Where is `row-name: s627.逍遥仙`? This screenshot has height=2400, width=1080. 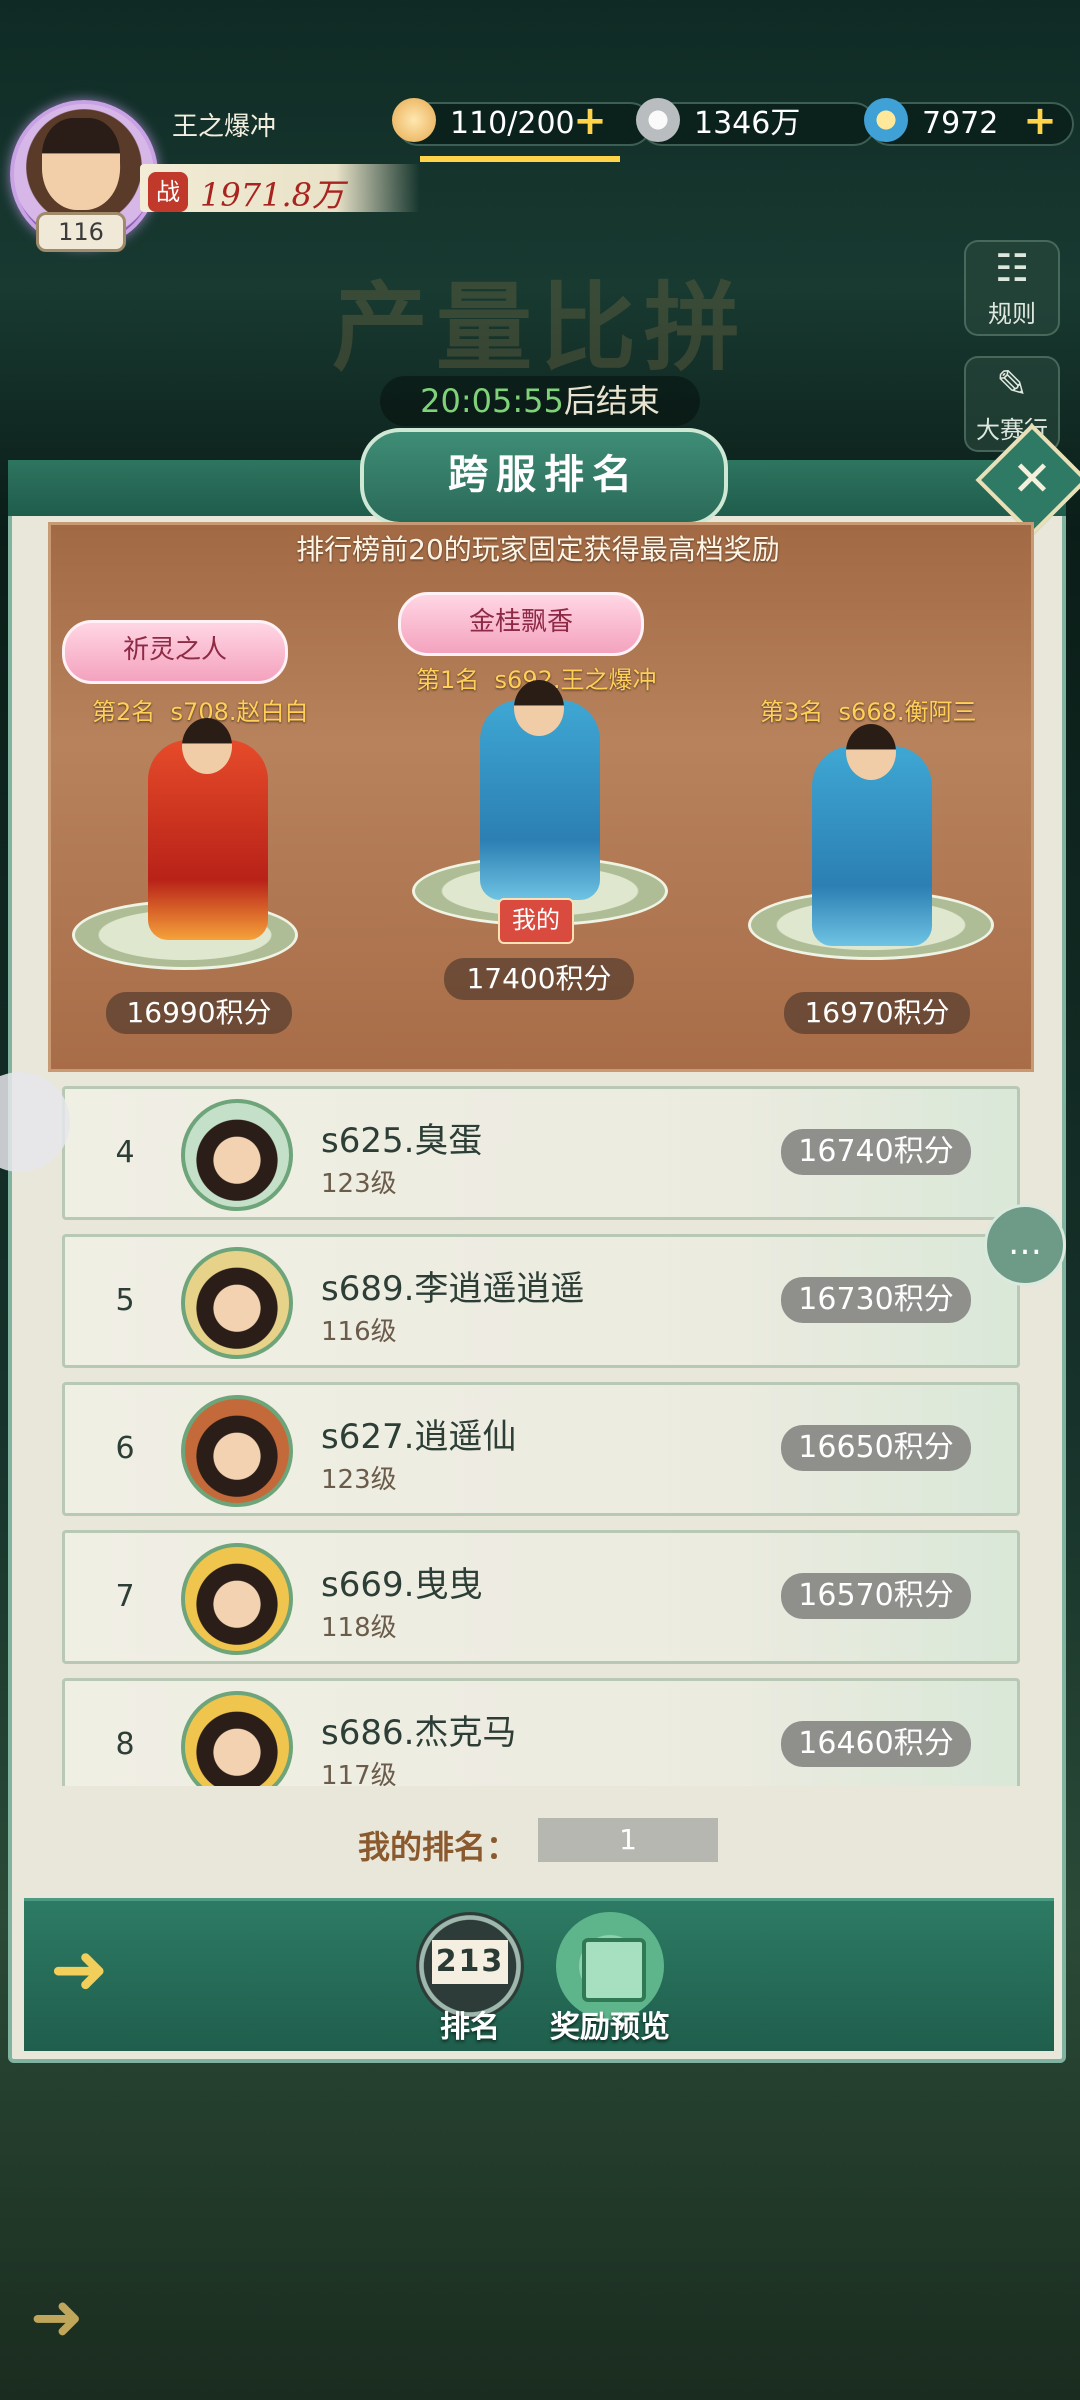 row-name: s627.逍遥仙 is located at coordinates (419, 1437).